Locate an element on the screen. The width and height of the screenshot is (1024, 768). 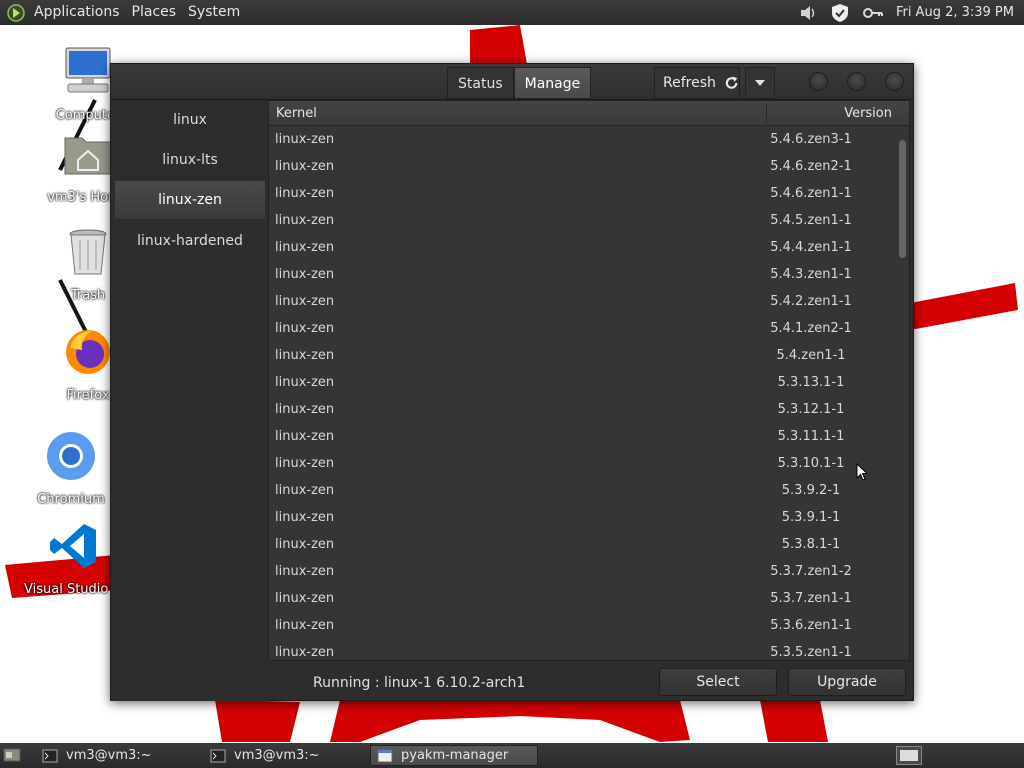
places-menu: Places is located at coordinates (154, 12).